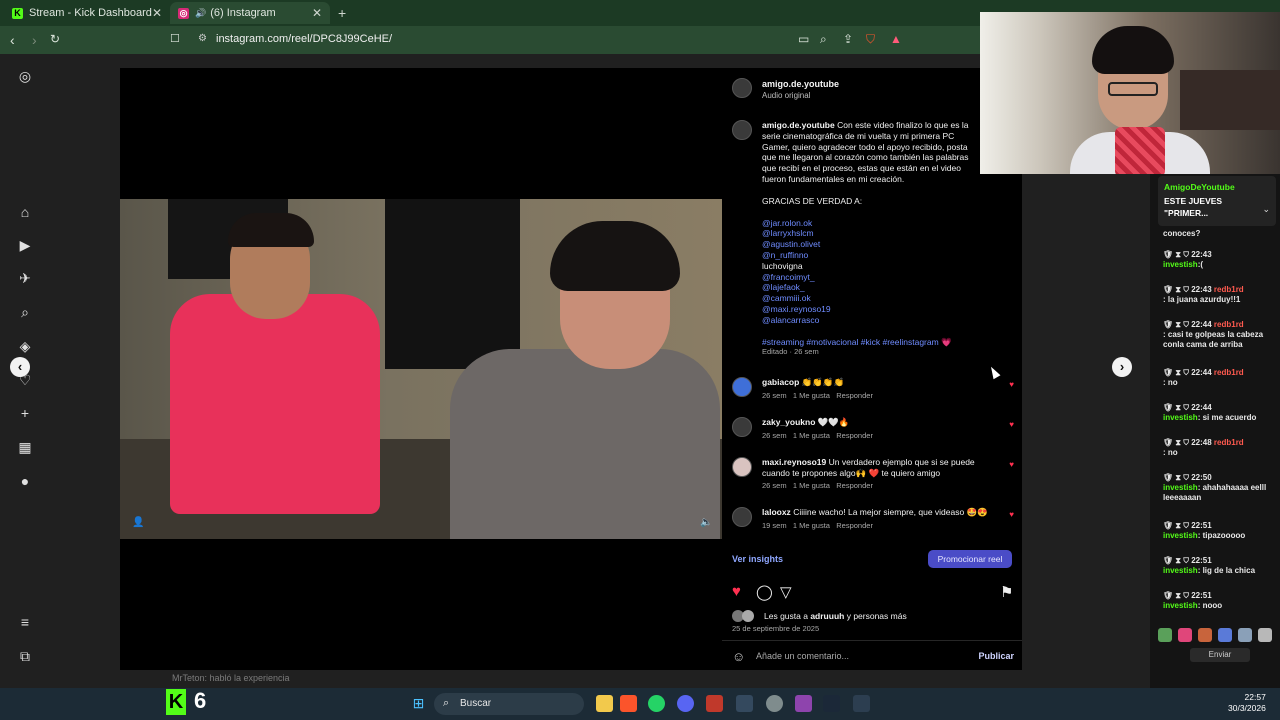  I want to click on save-icon: ⚑, so click(1006, 592).